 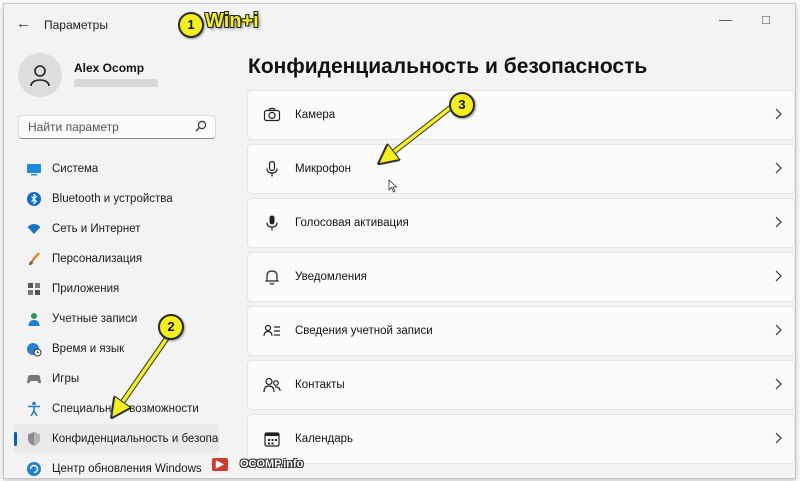 I want to click on arrow-to-privacy, so click(x=143, y=372).